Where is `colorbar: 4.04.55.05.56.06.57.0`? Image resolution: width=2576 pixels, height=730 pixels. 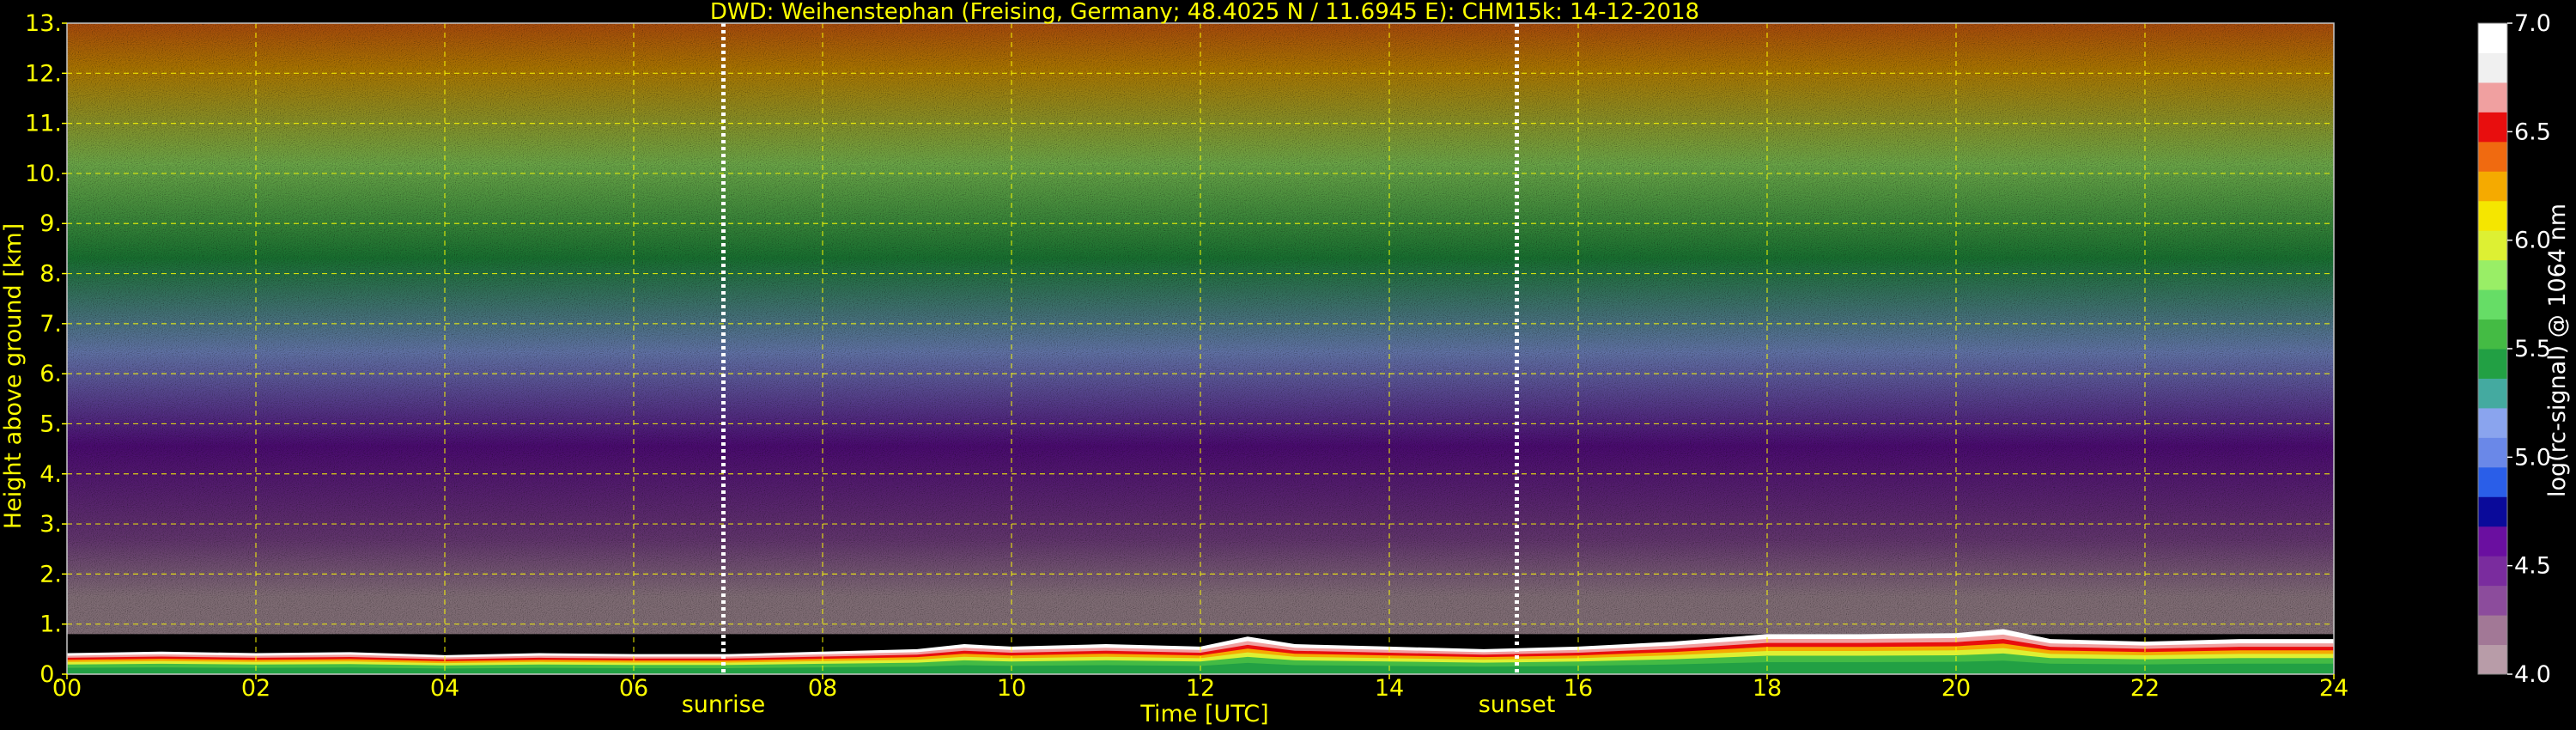
colorbar: 4.04.55.05.56.06.57.0 is located at coordinates (2514, 349).